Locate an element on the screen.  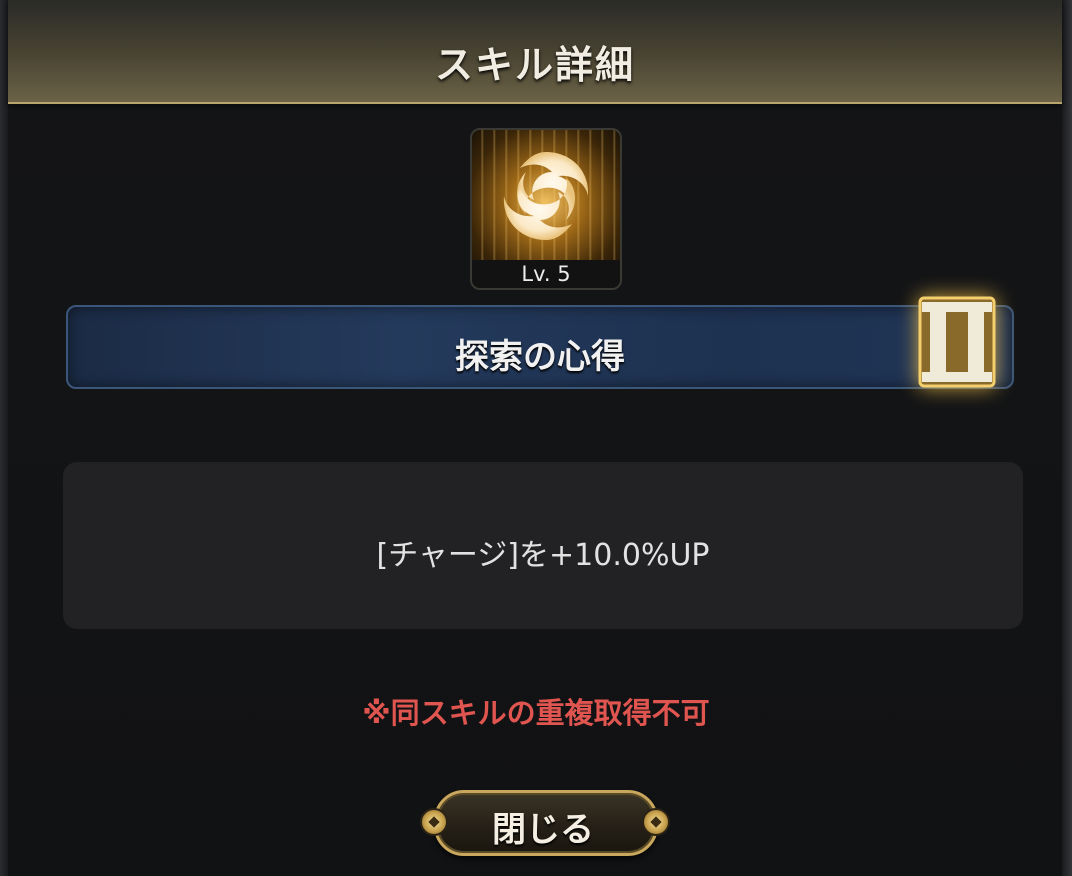
skill-name: 探索の心得 is located at coordinates (540, 357).